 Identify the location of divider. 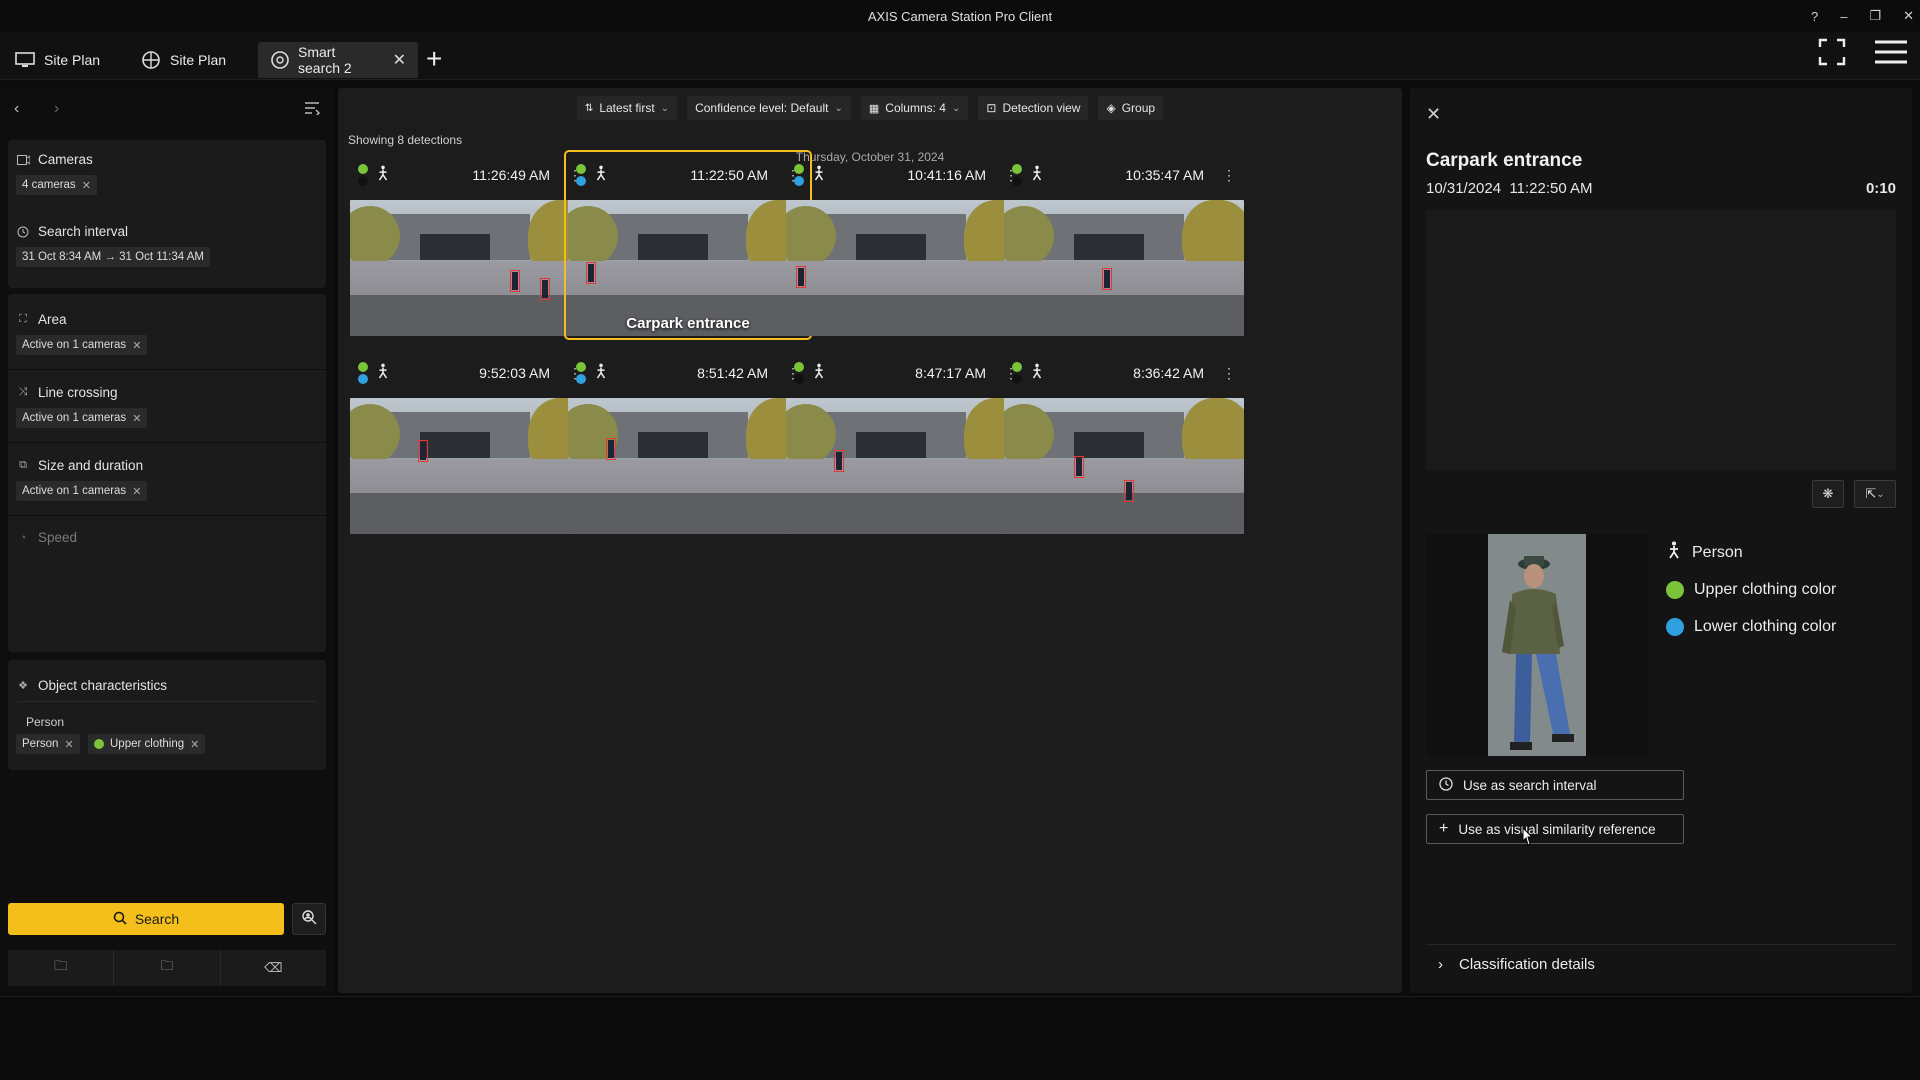
(167, 442).